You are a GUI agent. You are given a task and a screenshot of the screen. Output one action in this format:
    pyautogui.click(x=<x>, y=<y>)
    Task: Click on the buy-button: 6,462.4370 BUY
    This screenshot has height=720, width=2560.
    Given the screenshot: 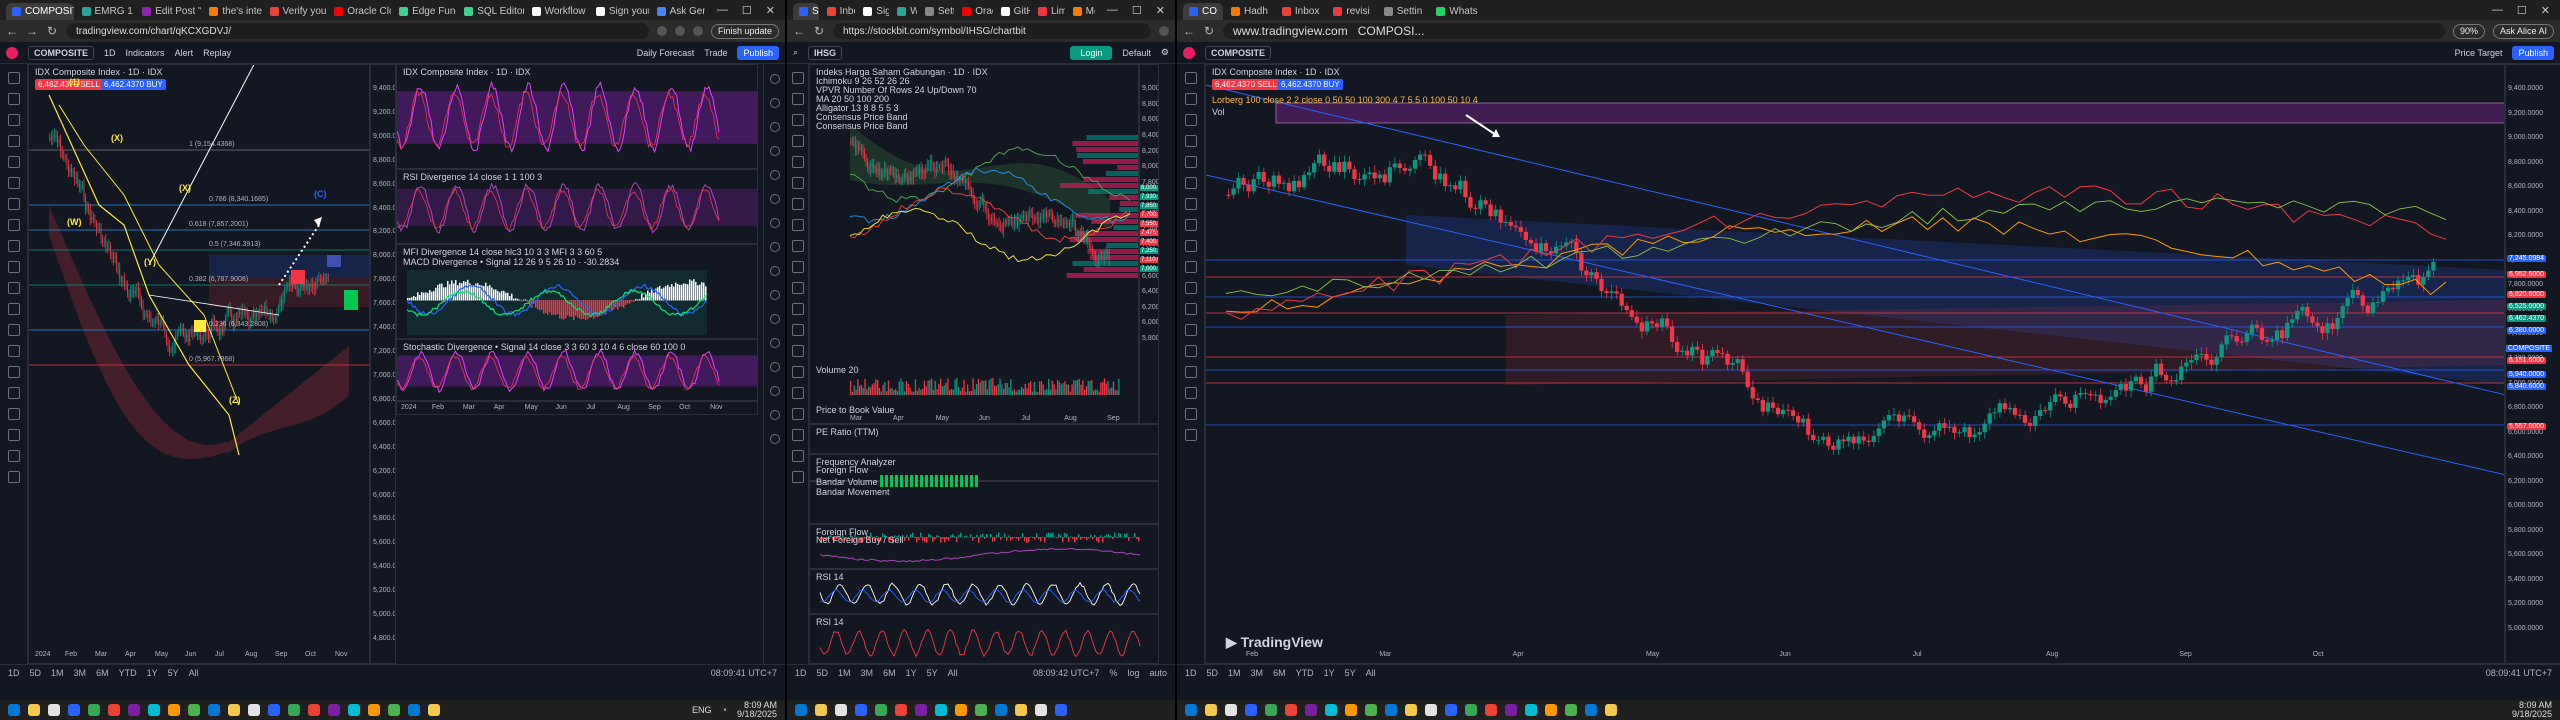 What is the action you would take?
    pyautogui.click(x=1310, y=84)
    